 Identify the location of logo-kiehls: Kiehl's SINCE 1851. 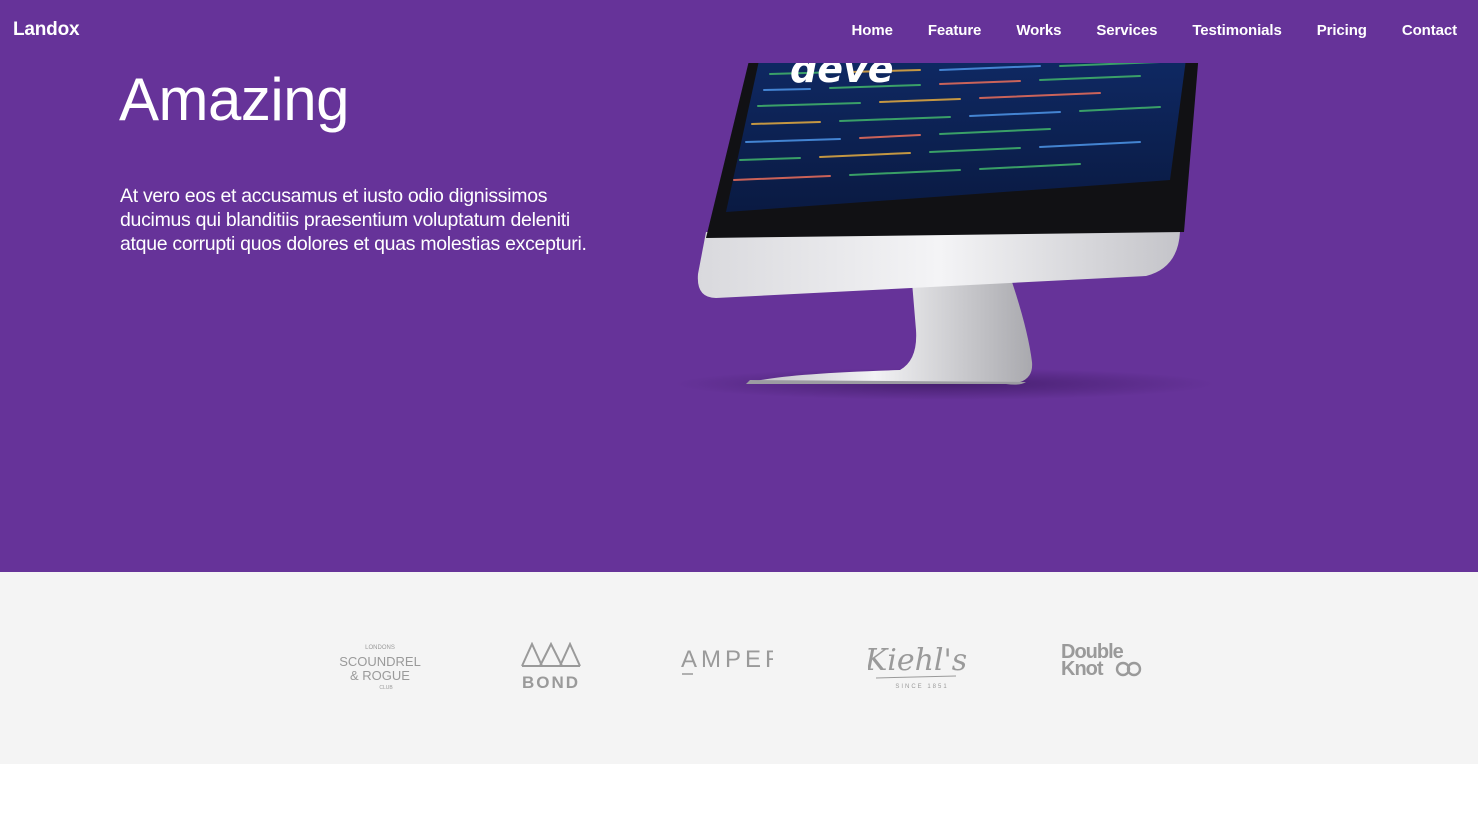
(918, 665).